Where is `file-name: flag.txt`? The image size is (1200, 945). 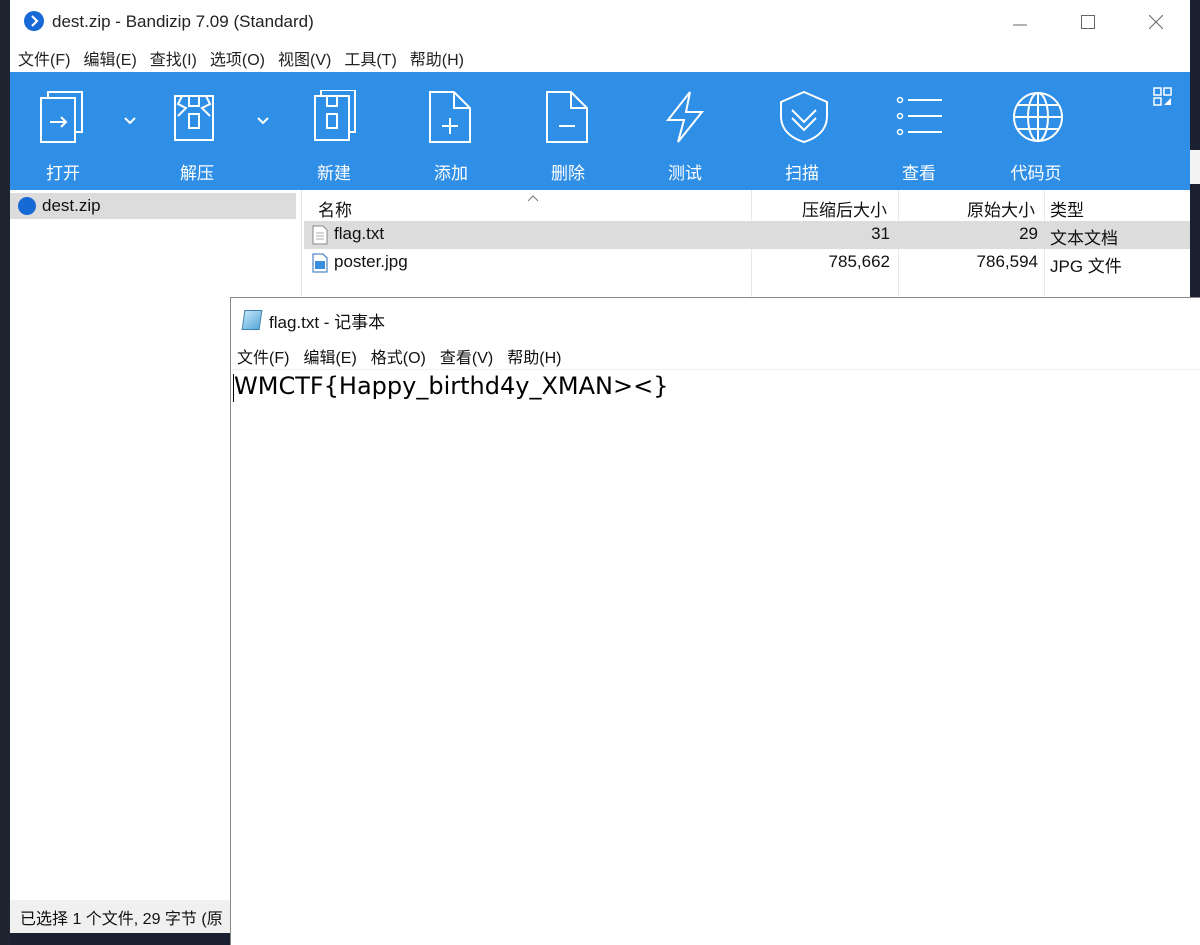
file-name: flag.txt is located at coordinates (359, 233).